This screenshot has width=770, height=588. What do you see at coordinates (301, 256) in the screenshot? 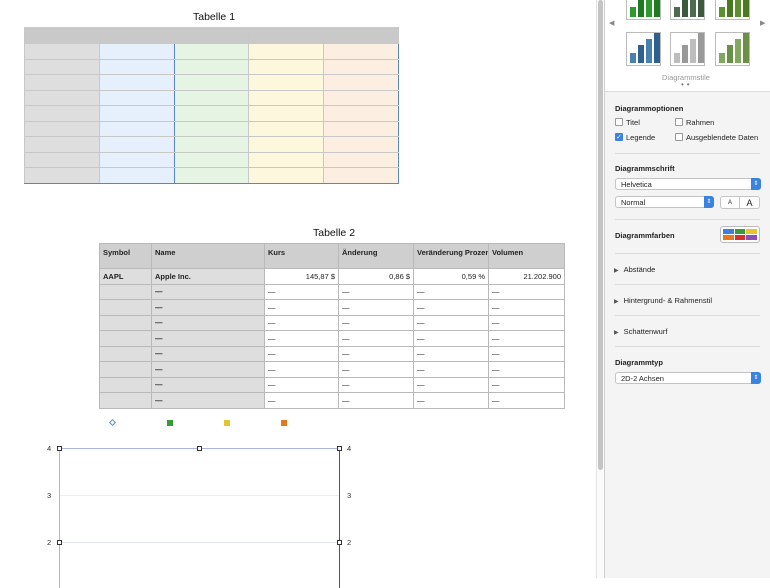
I see `table2-header-cell: Kurs` at bounding box center [301, 256].